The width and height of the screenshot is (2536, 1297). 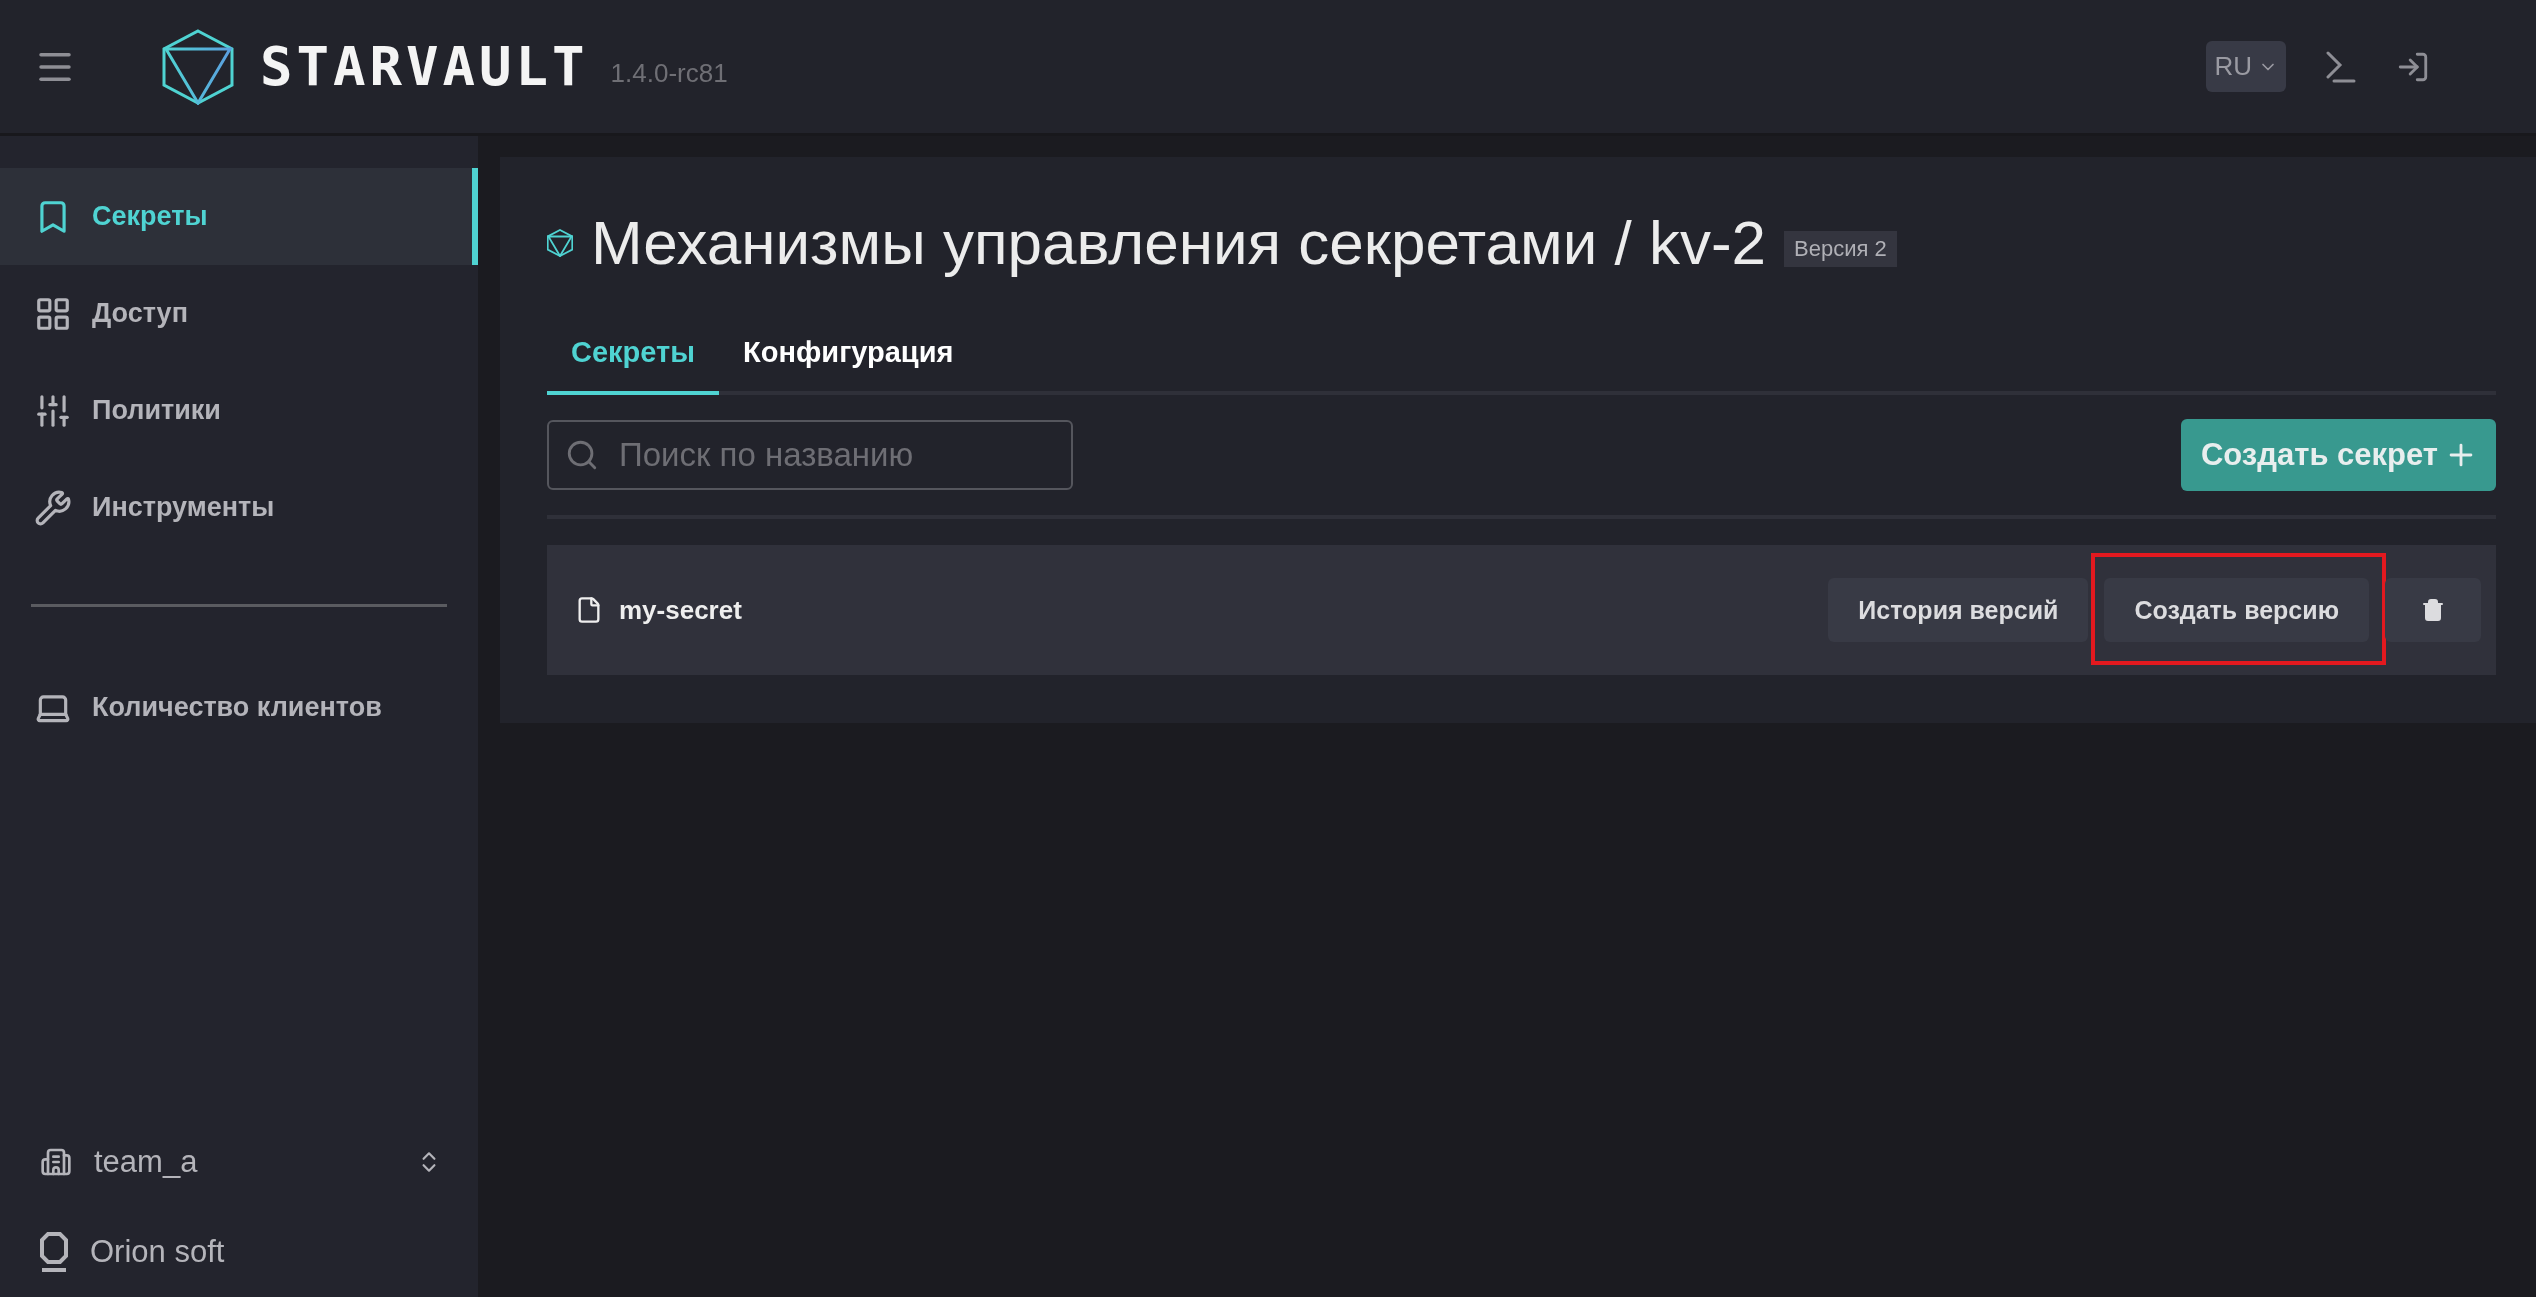 I want to click on sidebar-item: Доступ, so click(x=239, y=313).